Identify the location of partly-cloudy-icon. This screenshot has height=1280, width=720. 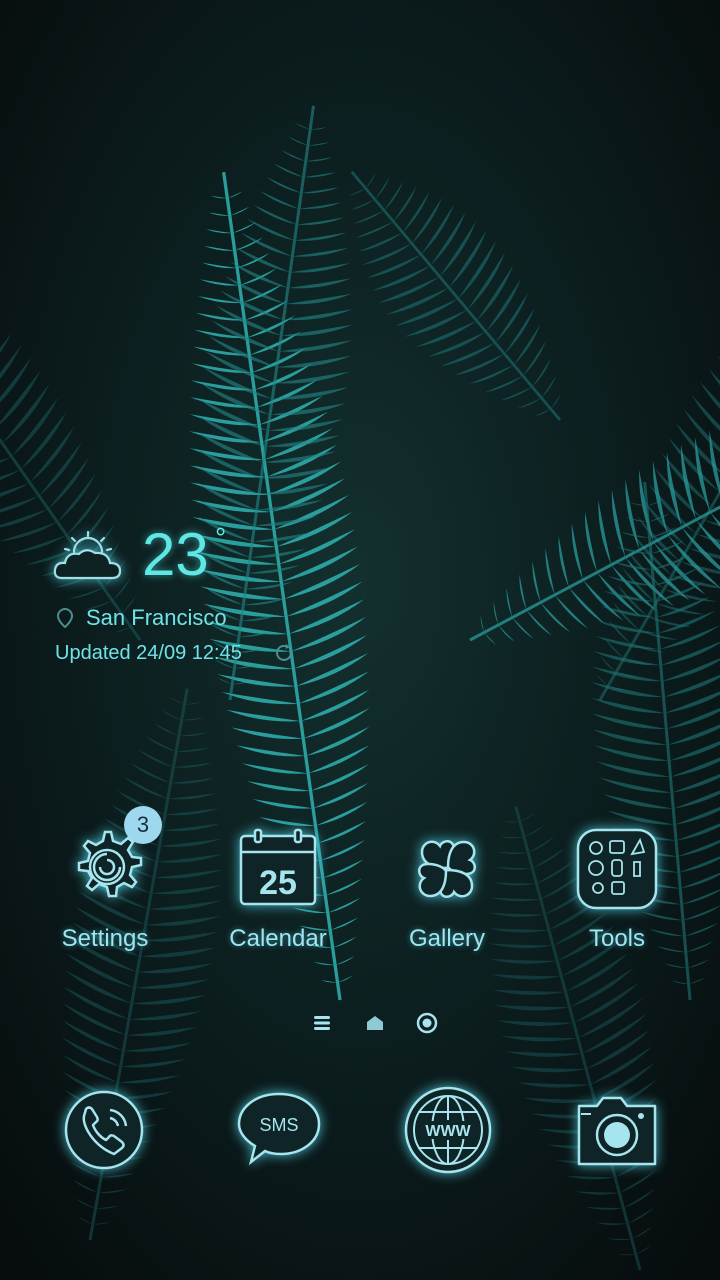
(87, 555).